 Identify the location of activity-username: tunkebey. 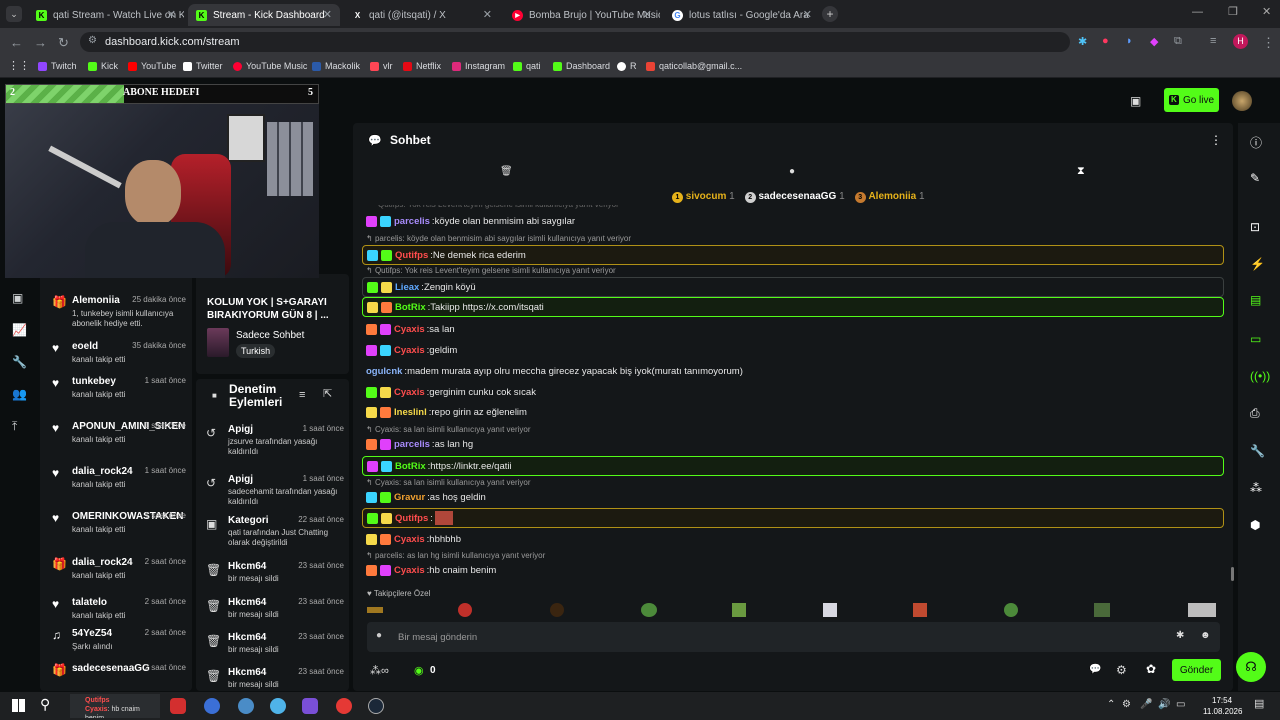
(94, 381).